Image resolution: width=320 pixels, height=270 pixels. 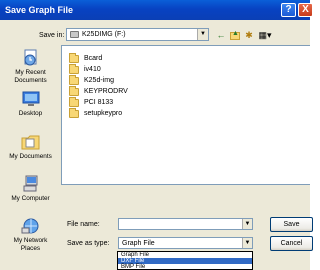 What do you see at coordinates (305, 10) in the screenshot?
I see `close-button: X` at bounding box center [305, 10].